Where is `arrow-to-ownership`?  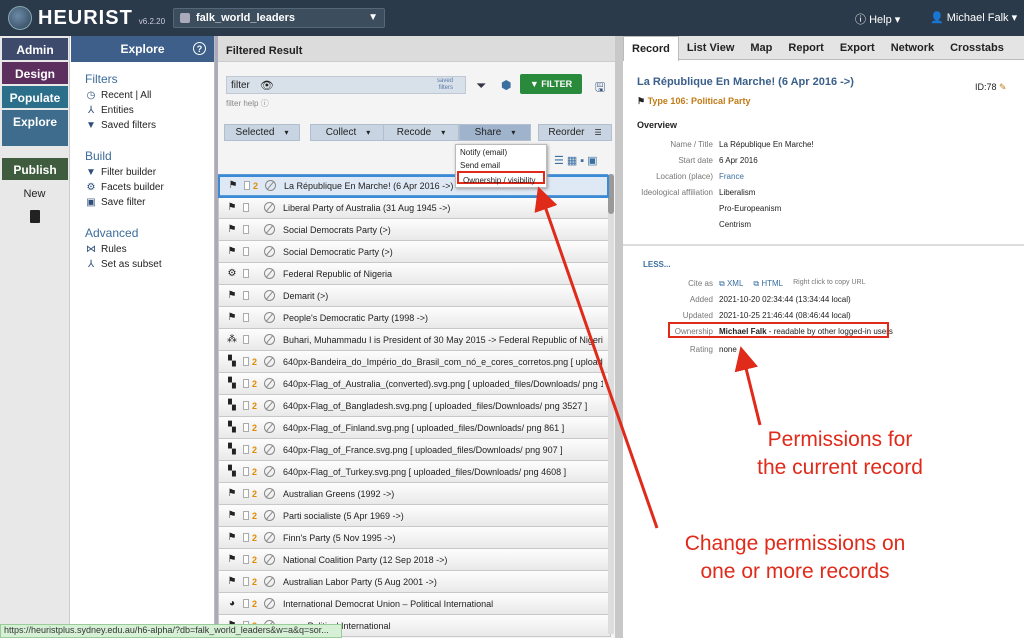
arrow-to-ownership is located at coordinates (748, 386).